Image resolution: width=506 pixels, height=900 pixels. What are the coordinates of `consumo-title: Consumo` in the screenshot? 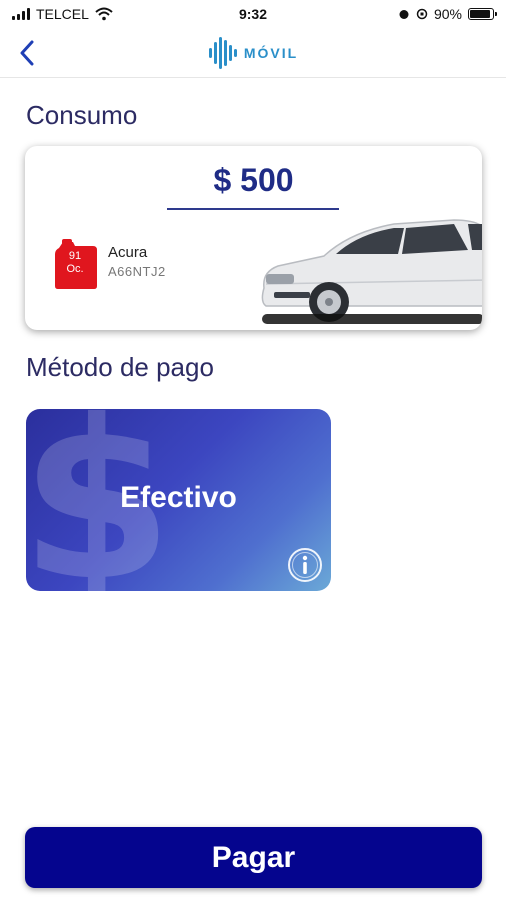 It's located at (82, 115).